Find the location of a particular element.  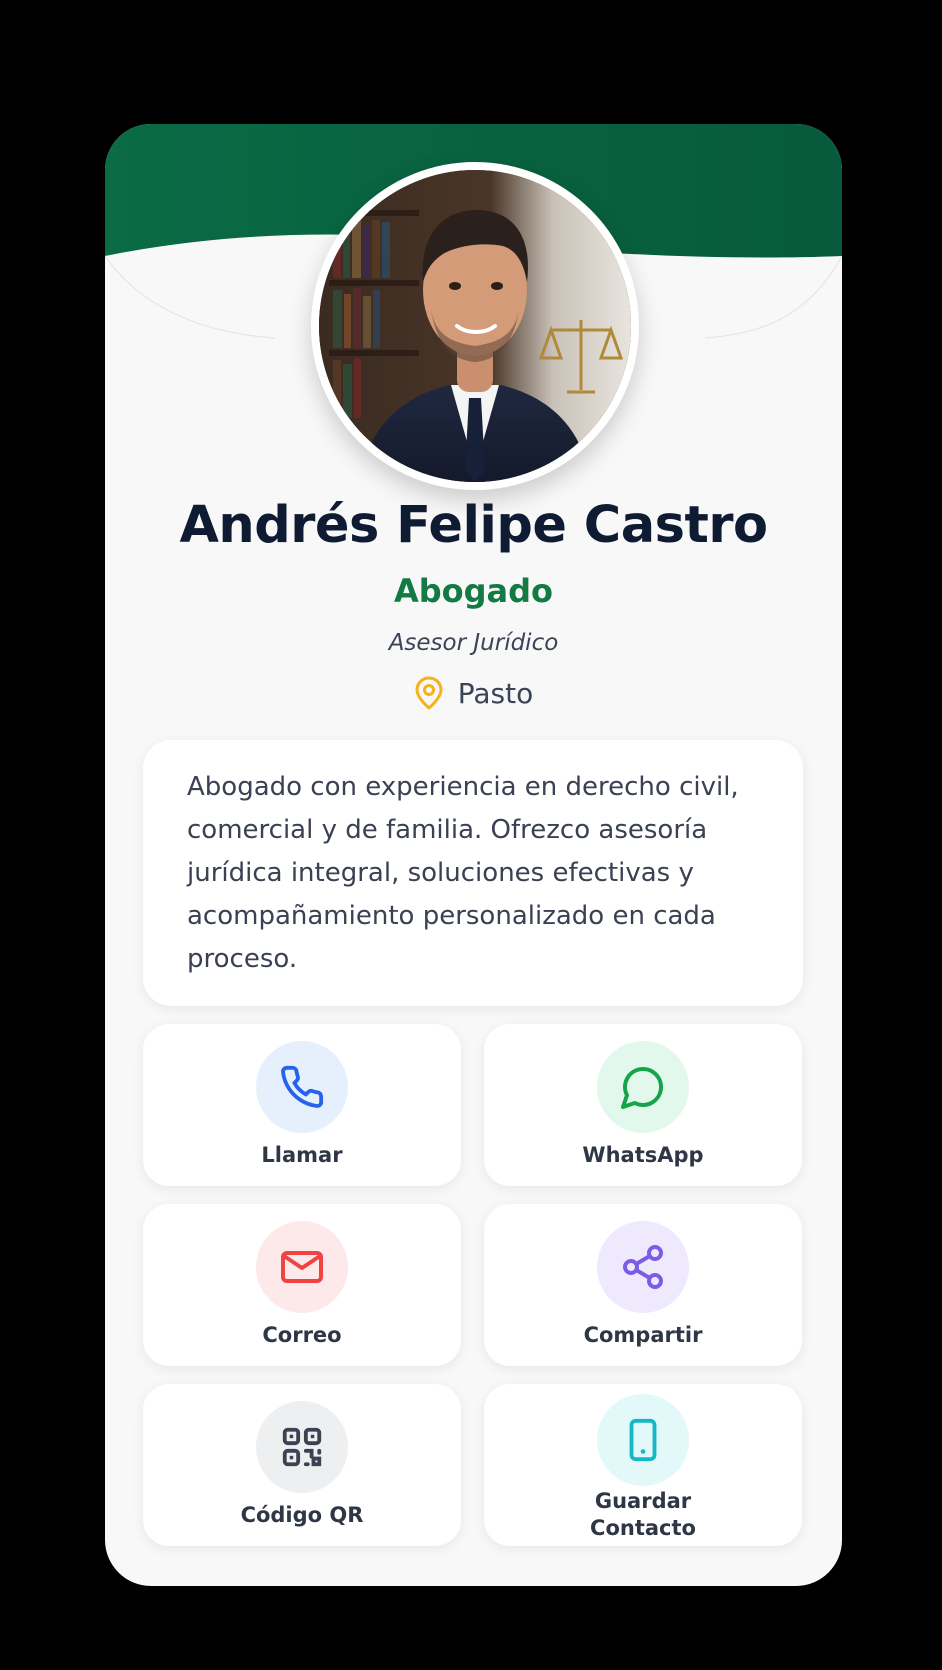

whatsapp-button: WhatsApp is located at coordinates (643, 1105).